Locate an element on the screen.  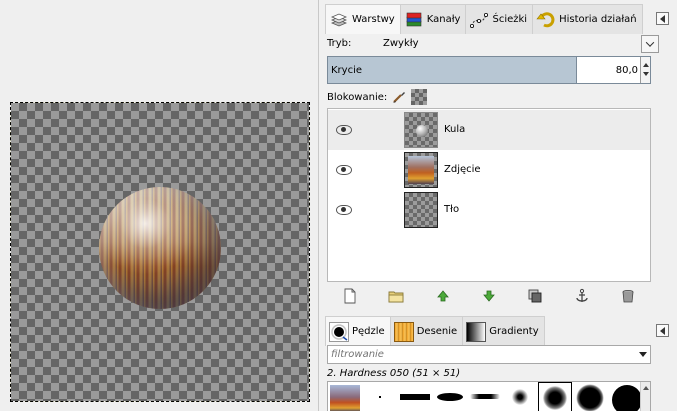
channels-icon is located at coordinates (414, 20).